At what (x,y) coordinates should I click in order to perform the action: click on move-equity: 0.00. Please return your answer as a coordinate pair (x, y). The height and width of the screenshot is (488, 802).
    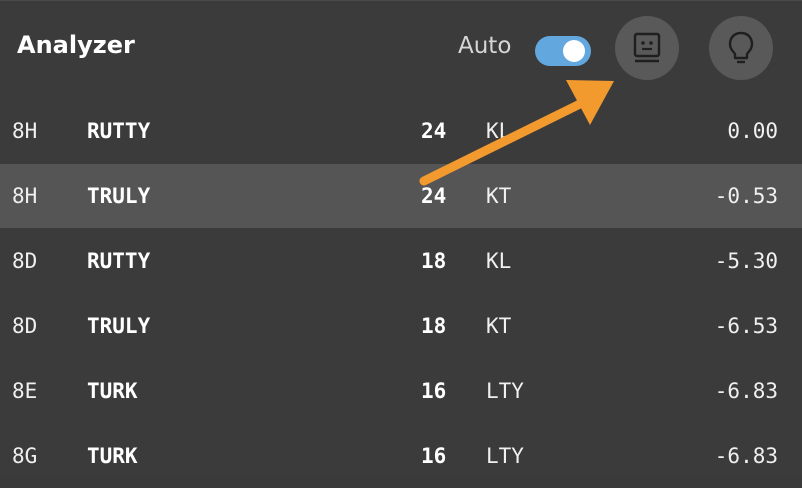
    Looking at the image, I should click on (752, 131).